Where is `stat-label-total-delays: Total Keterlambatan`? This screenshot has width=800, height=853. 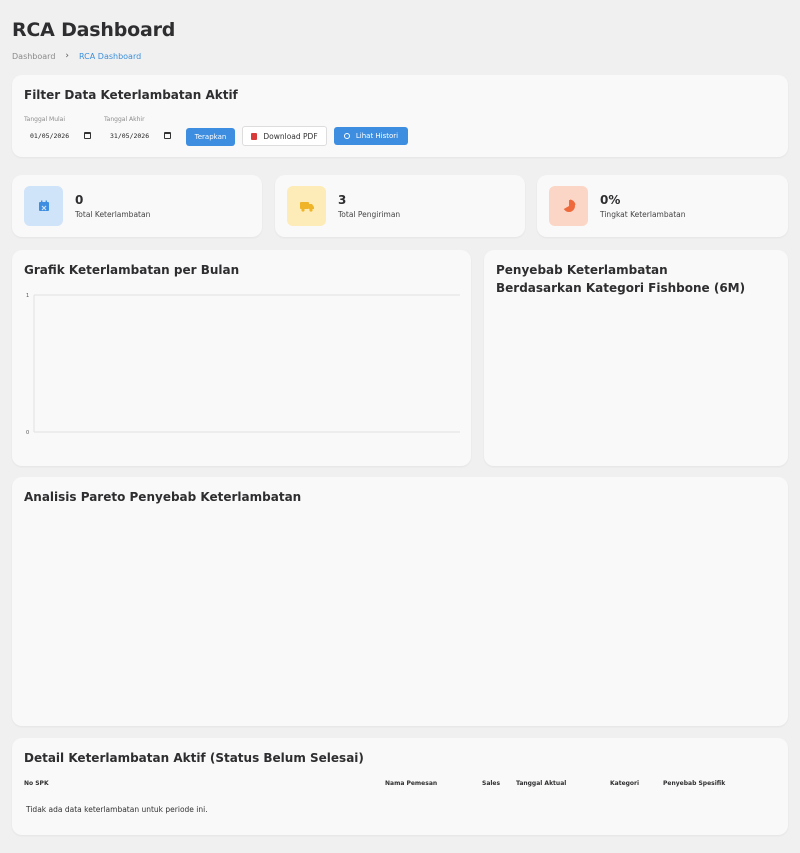
stat-label-total-delays: Total Keterlambatan is located at coordinates (113, 214).